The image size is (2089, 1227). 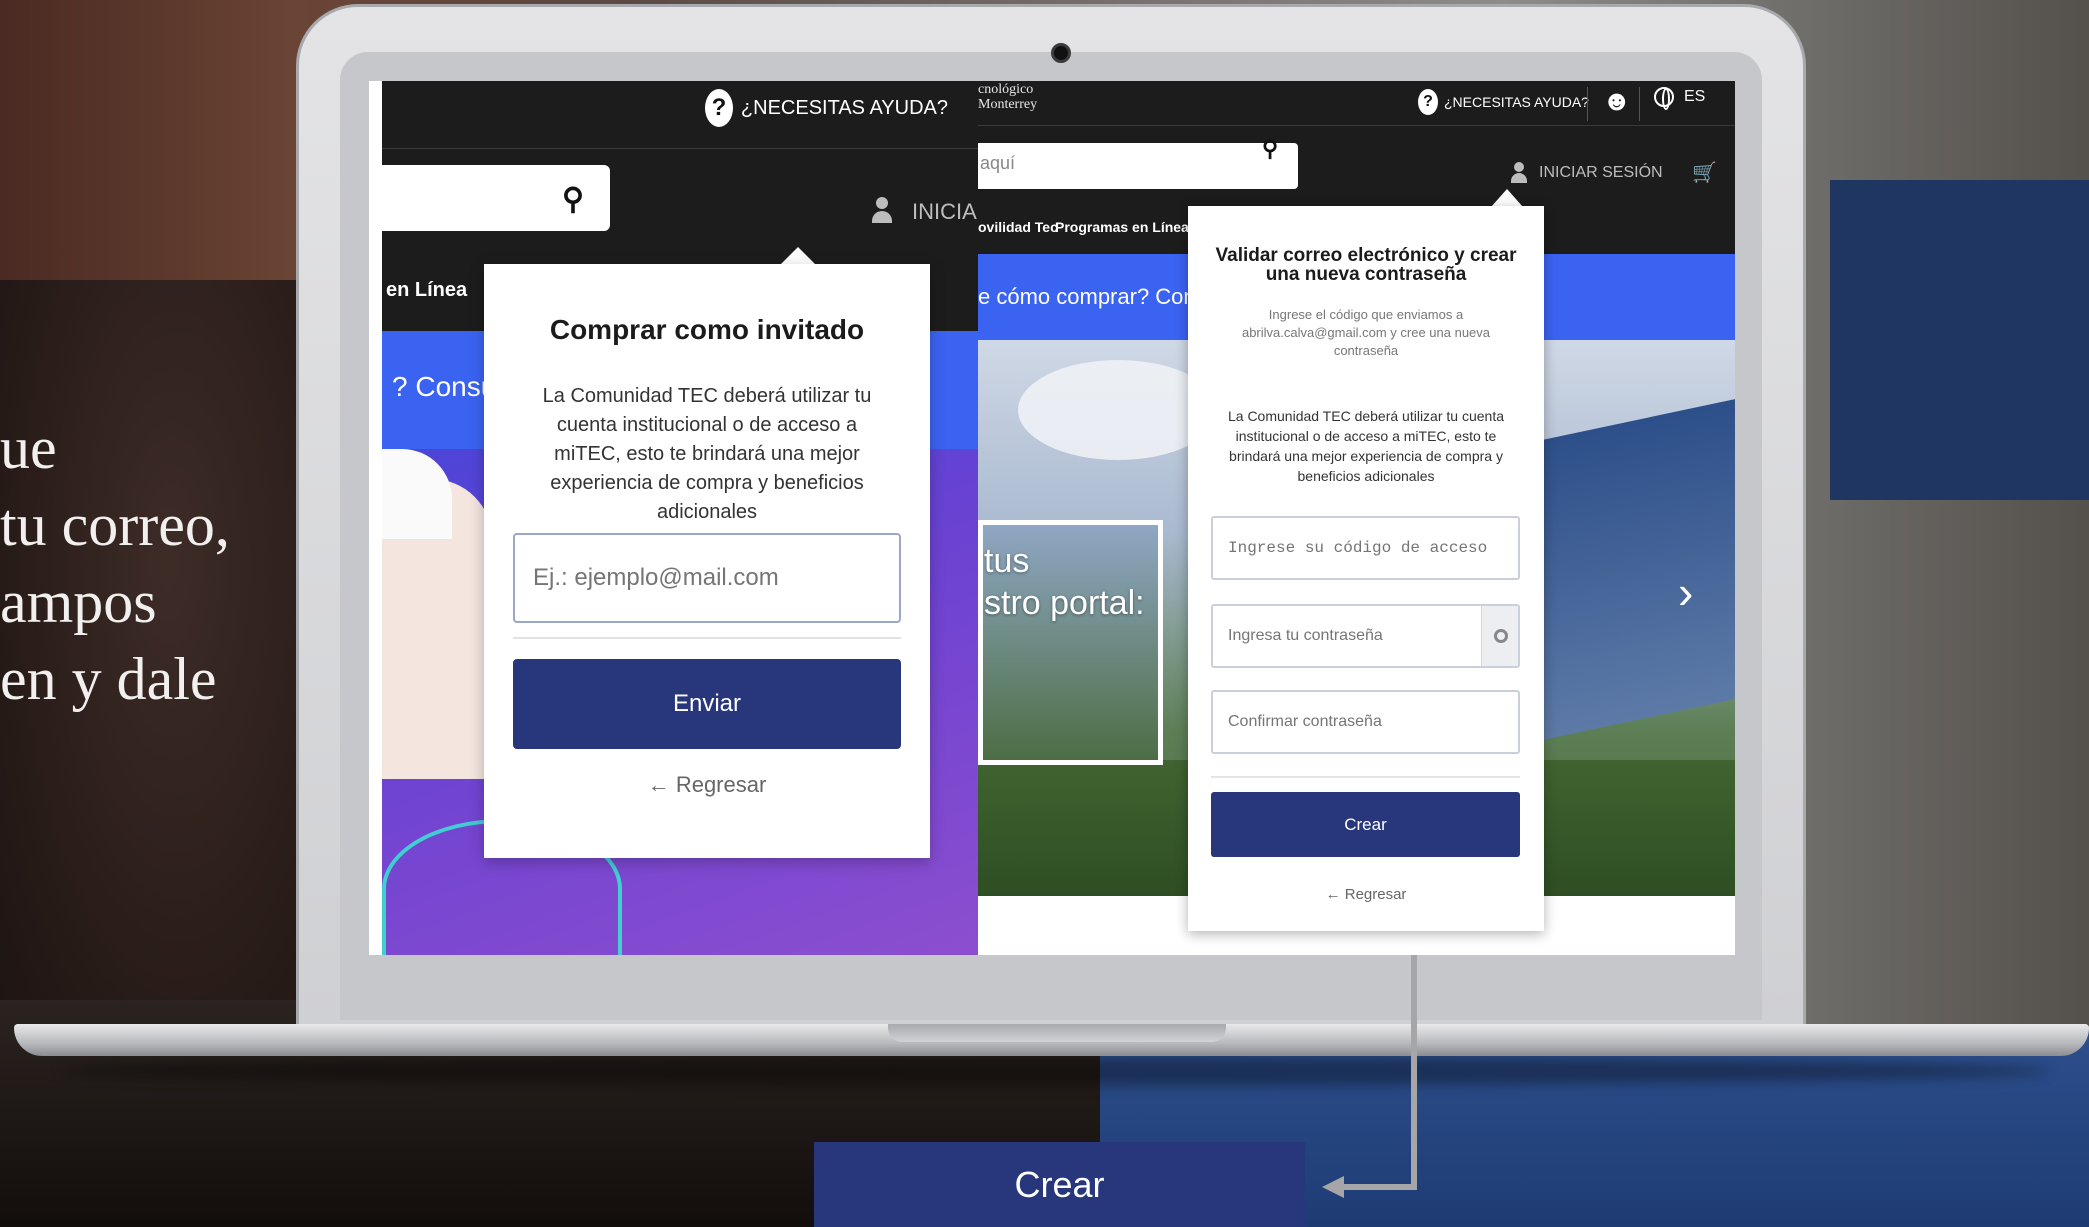 I want to click on popover-arrow, so click(x=798, y=256).